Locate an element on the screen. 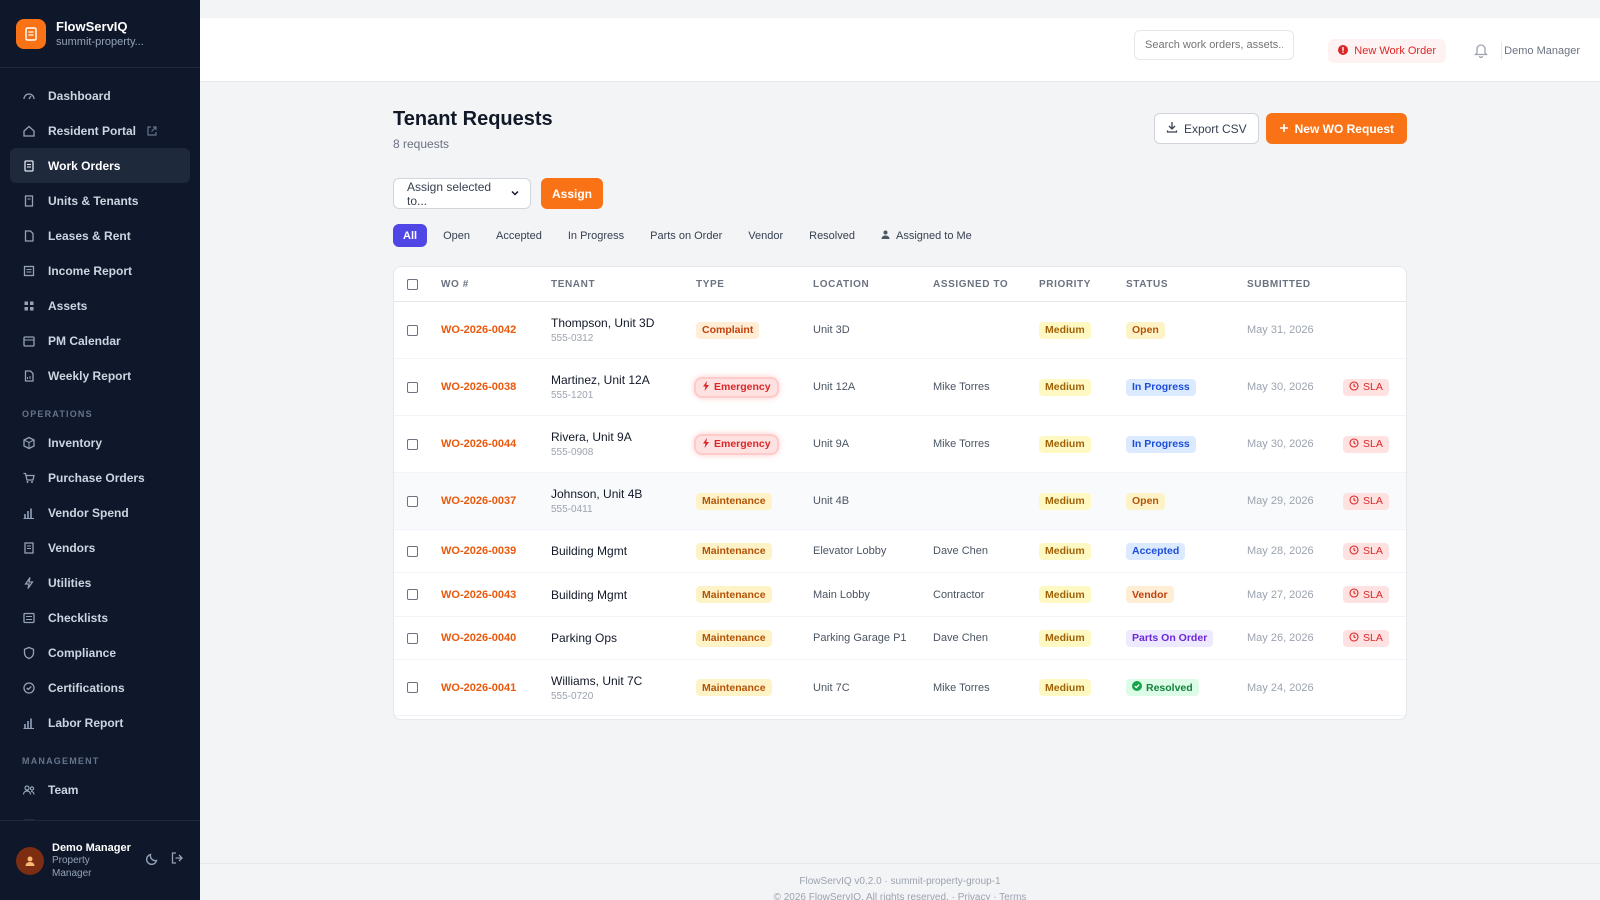  sidebar-item-team: Team is located at coordinates (100, 789).